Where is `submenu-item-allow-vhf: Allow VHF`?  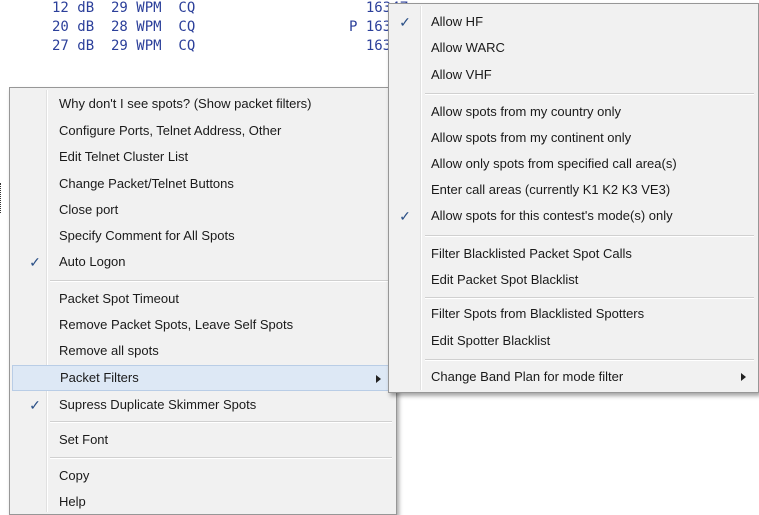
submenu-item-allow-vhf: Allow VHF is located at coordinates (573, 75).